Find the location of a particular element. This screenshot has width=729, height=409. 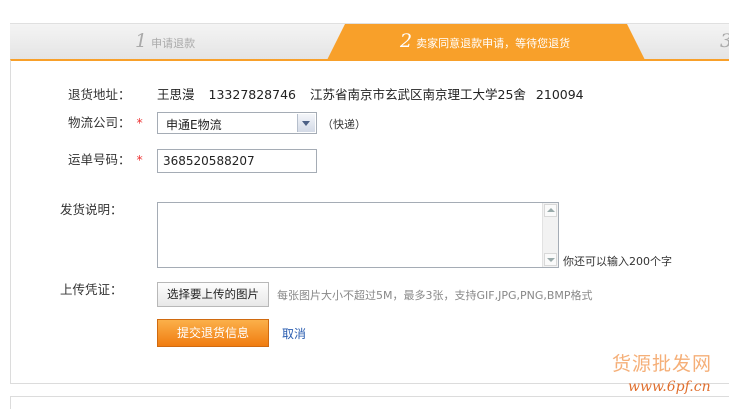

chevron-down-icon is located at coordinates (306, 123).